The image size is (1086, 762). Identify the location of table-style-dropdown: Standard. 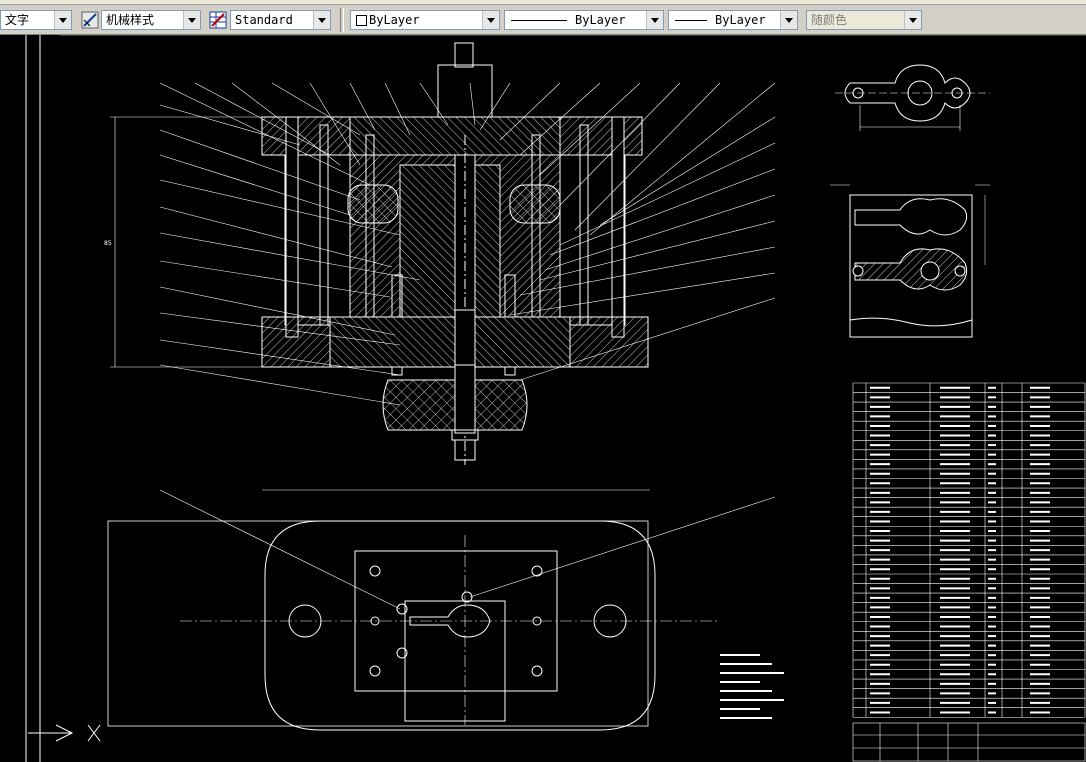
(280, 20).